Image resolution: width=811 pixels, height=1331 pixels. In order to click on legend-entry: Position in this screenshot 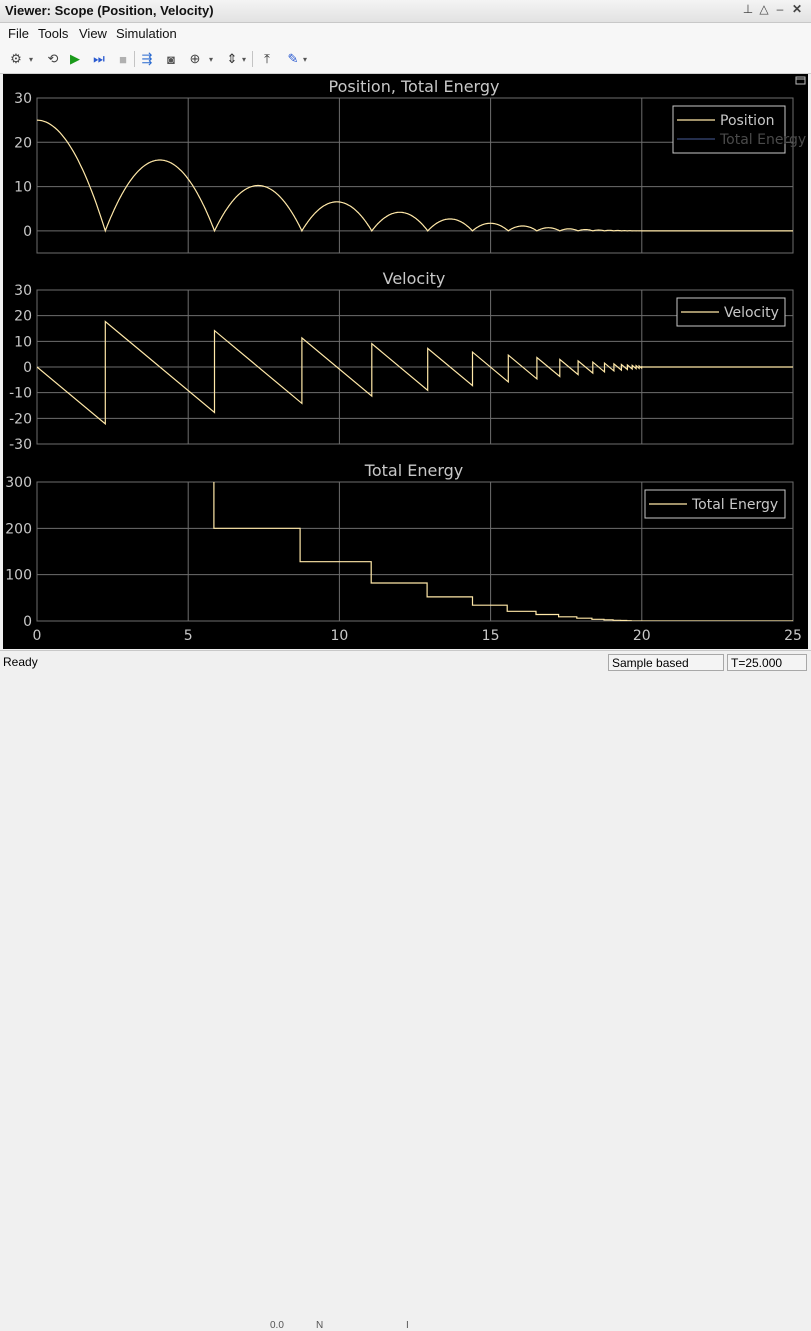, I will do `click(747, 121)`.